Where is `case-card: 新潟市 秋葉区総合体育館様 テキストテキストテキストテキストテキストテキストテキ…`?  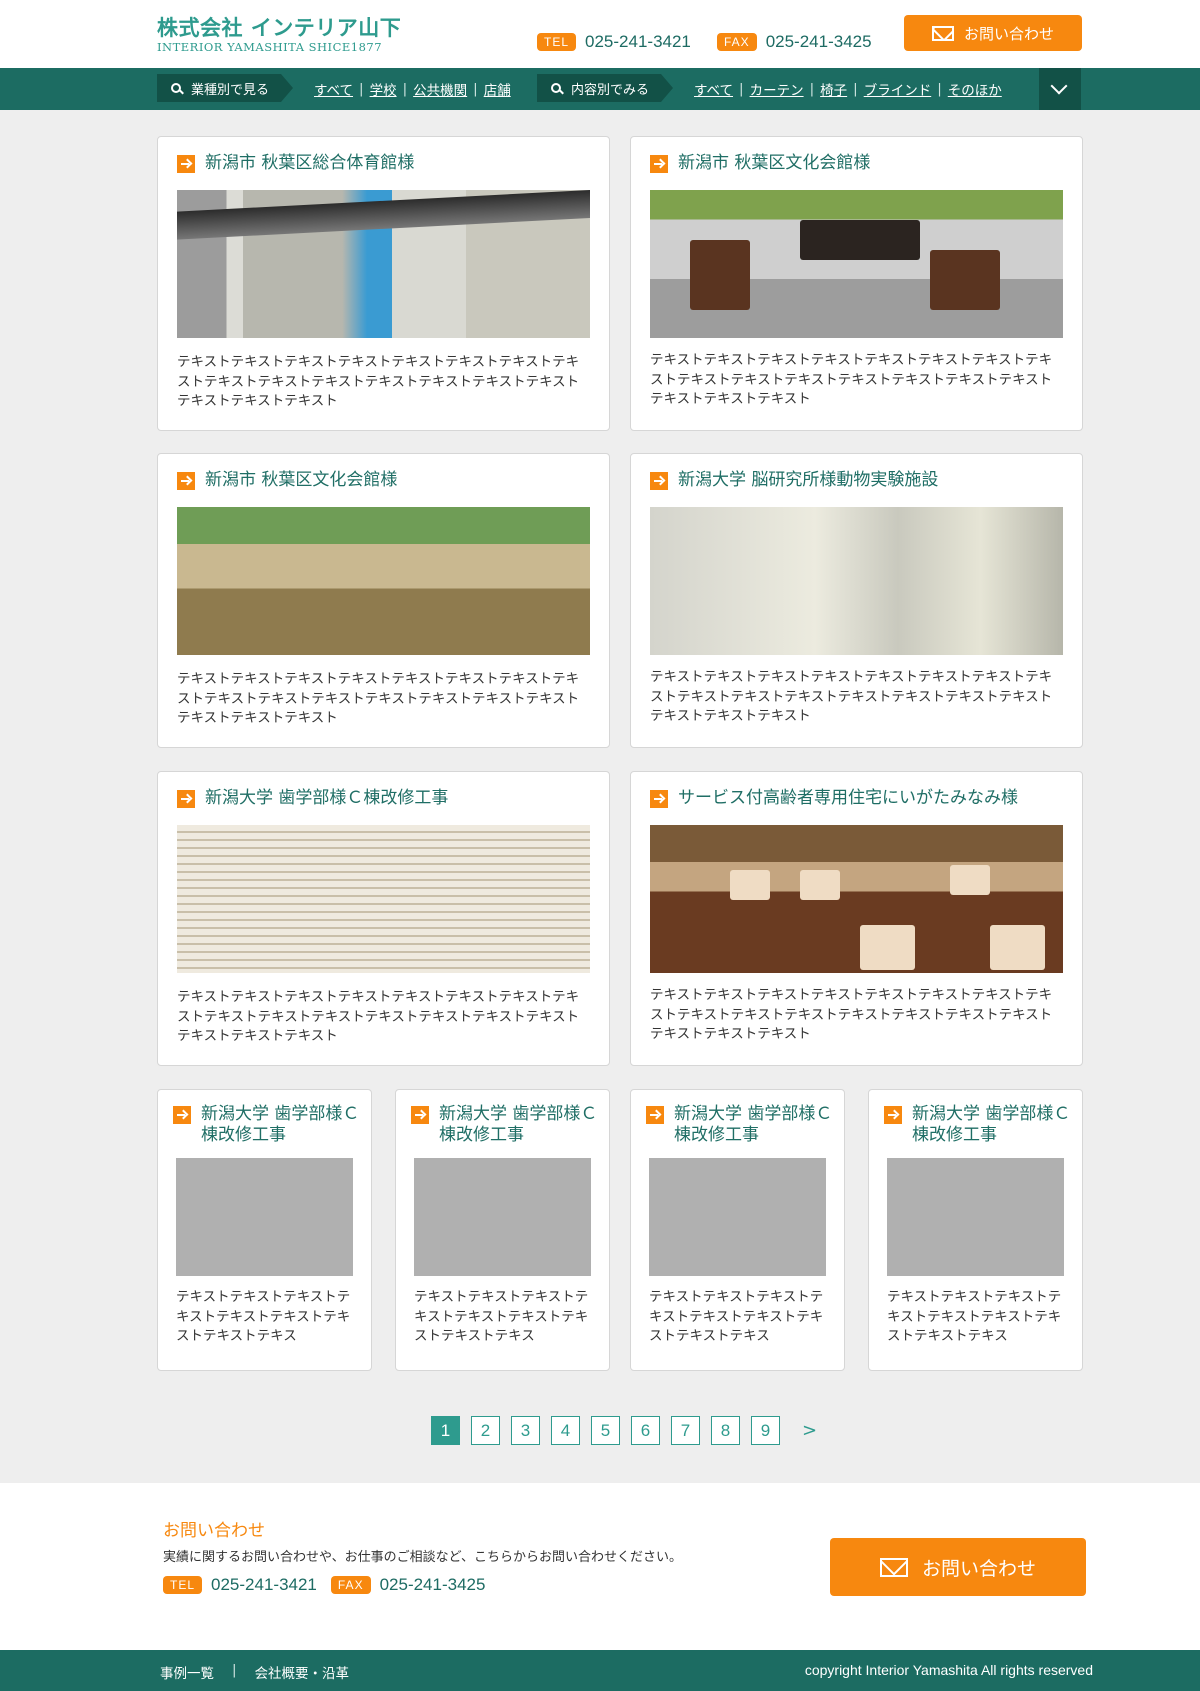
case-card: 新潟市 秋葉区総合体育館様 テキストテキストテキストテキストテキストテキストテキ… is located at coordinates (383, 283).